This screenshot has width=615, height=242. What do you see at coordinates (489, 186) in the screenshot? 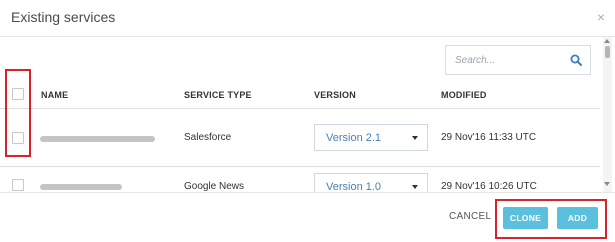
I see `modified-cell: 29 Nov'16 10:26 UTC` at bounding box center [489, 186].